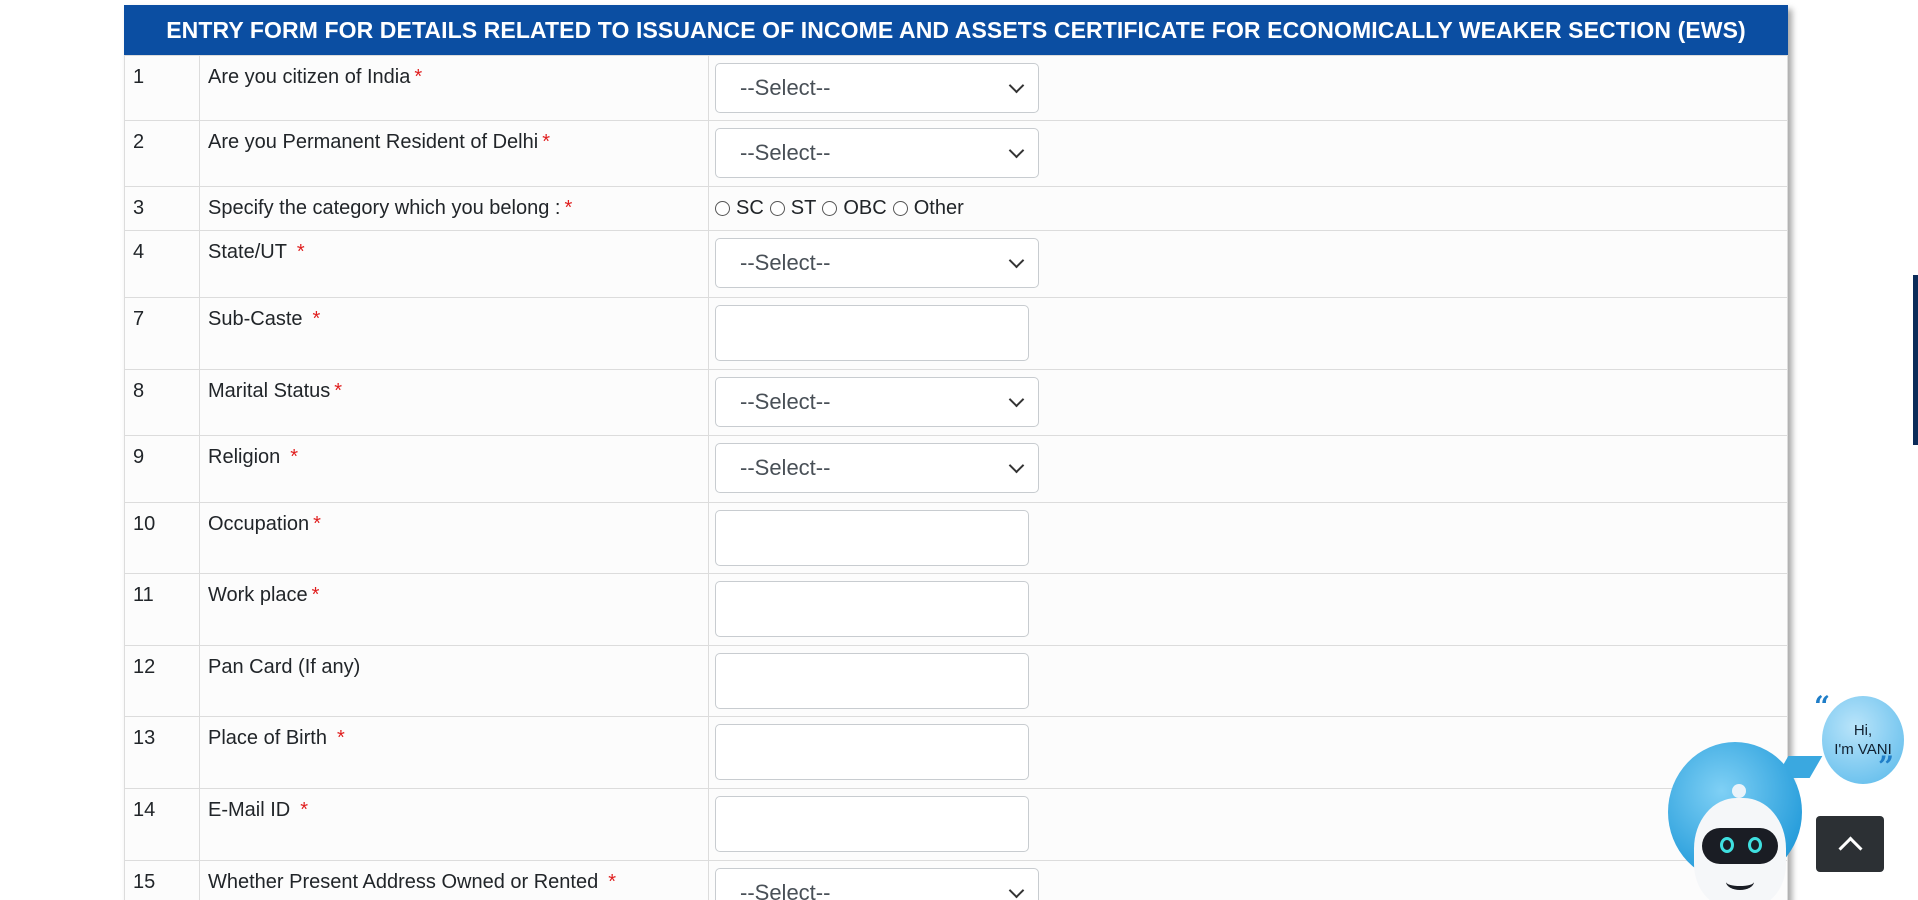 This screenshot has width=1918, height=900. I want to click on category-option-st: ST, so click(793, 208).